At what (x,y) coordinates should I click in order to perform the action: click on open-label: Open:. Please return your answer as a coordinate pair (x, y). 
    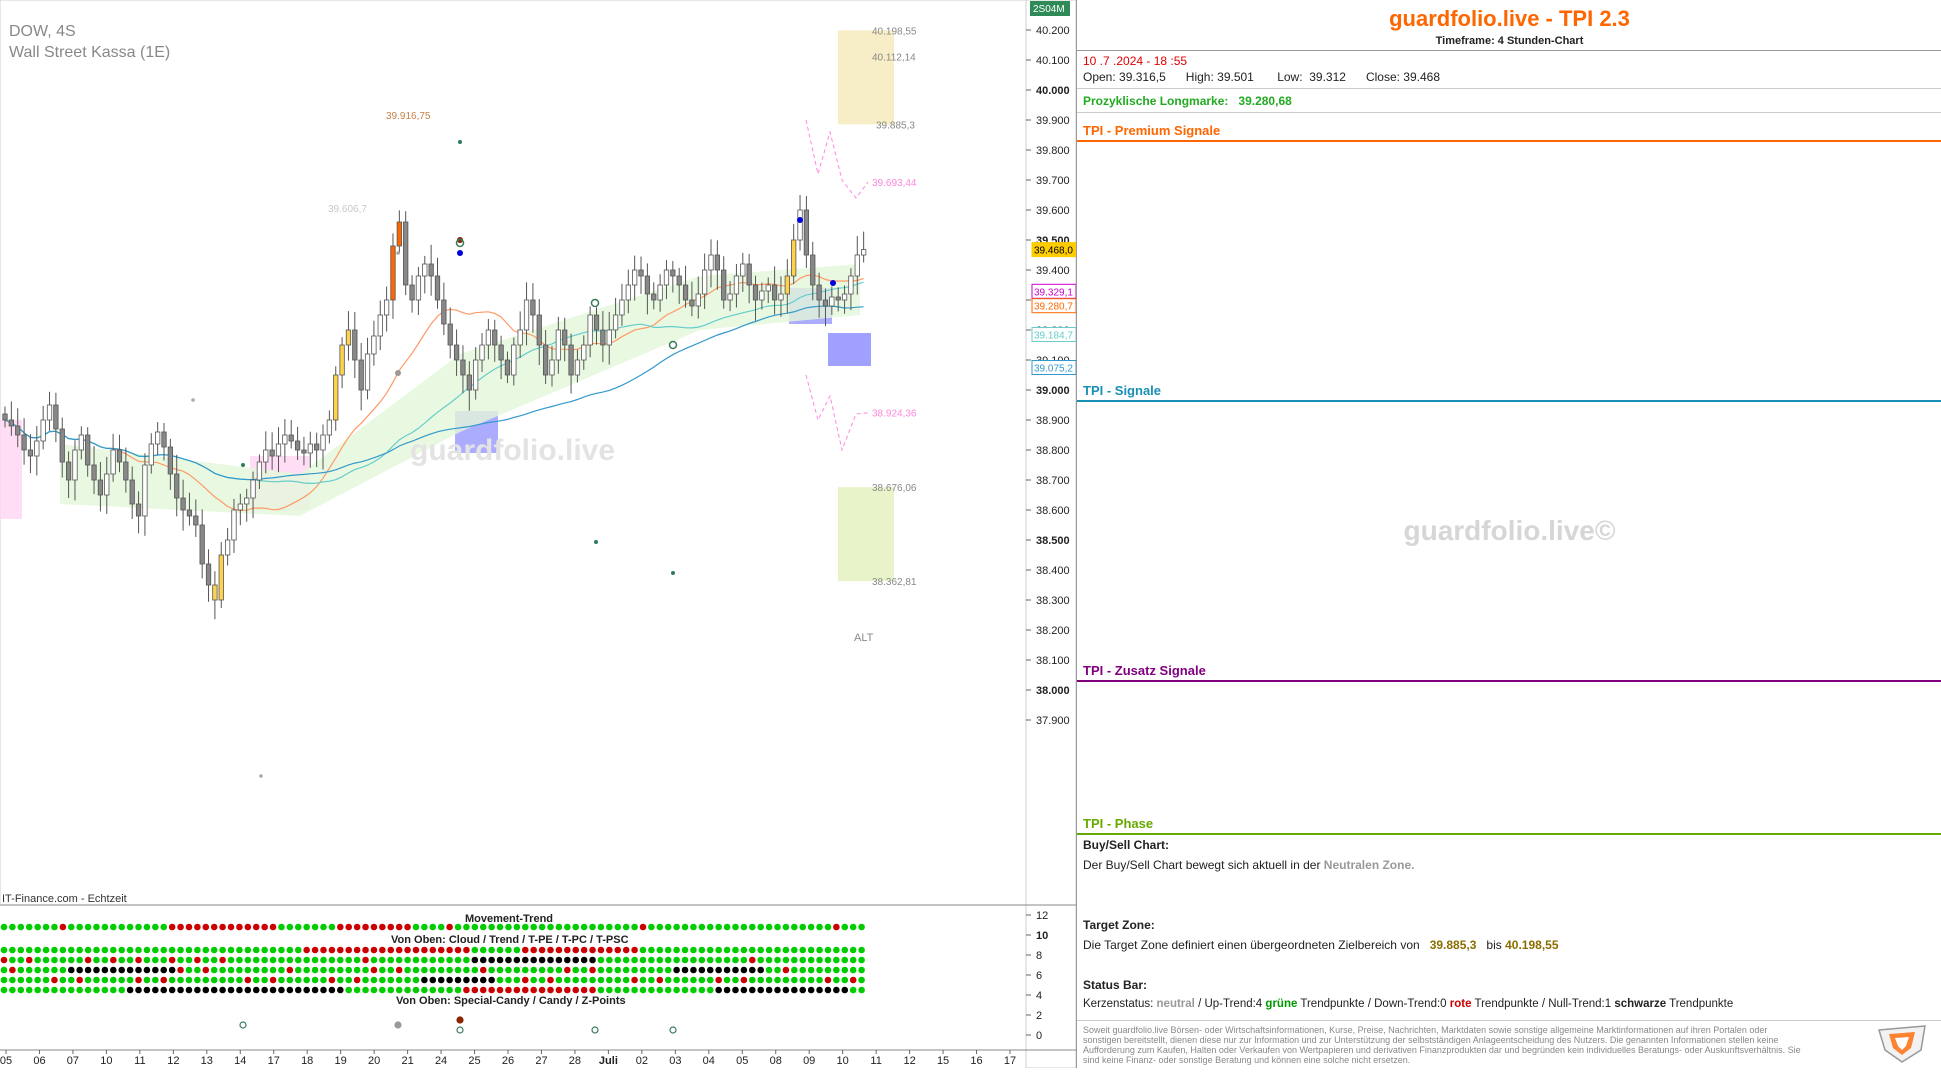
    Looking at the image, I should click on (1099, 77).